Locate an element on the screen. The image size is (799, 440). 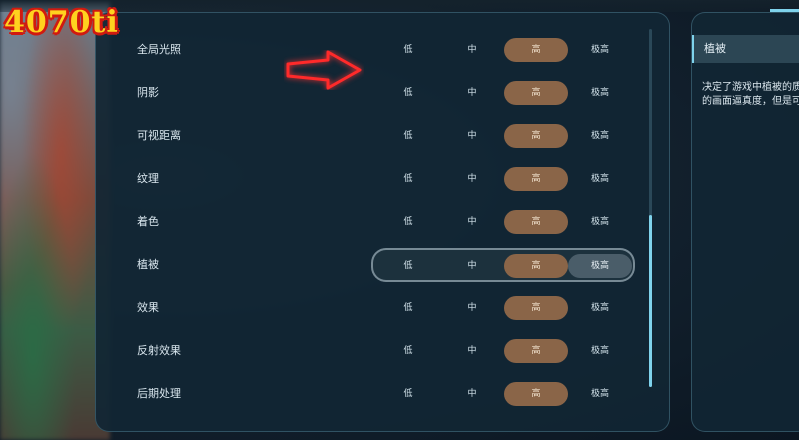
setting-label: 效果 is located at coordinates (148, 307).